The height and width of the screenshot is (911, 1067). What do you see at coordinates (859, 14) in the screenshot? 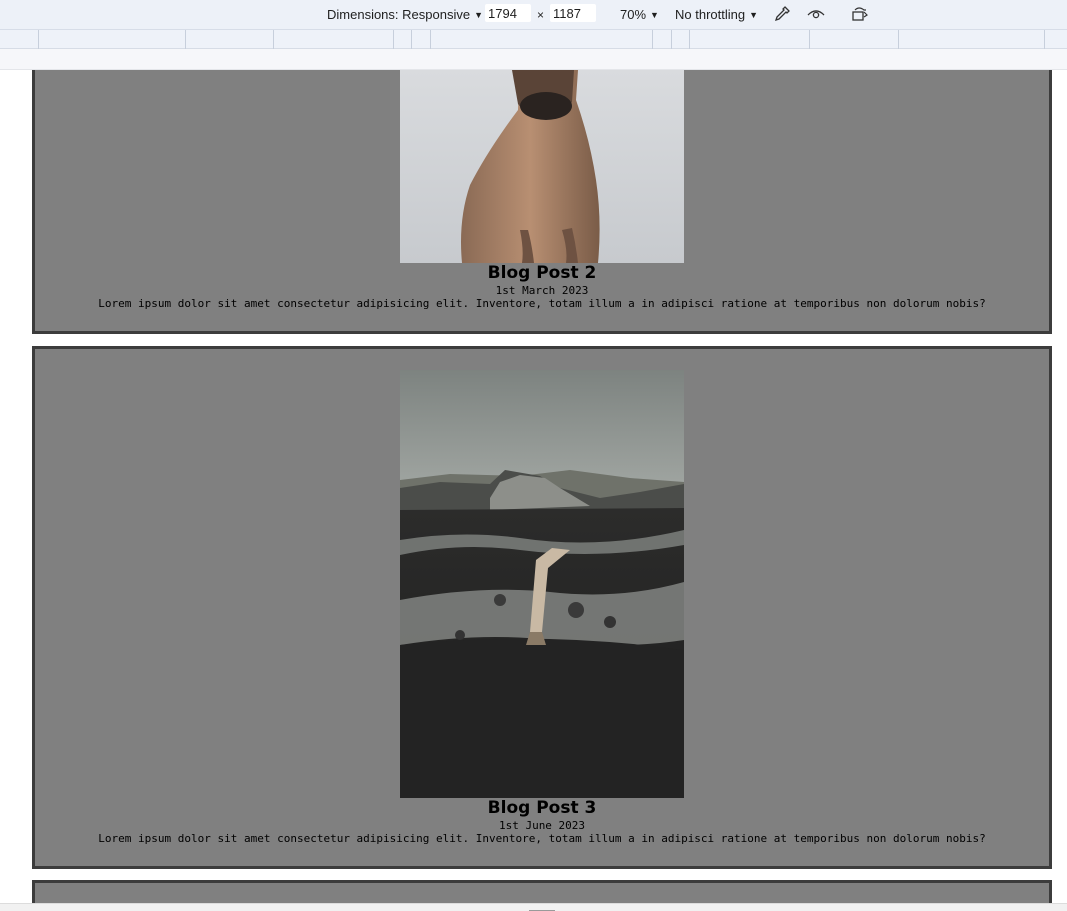
I see `rotate-icon` at bounding box center [859, 14].